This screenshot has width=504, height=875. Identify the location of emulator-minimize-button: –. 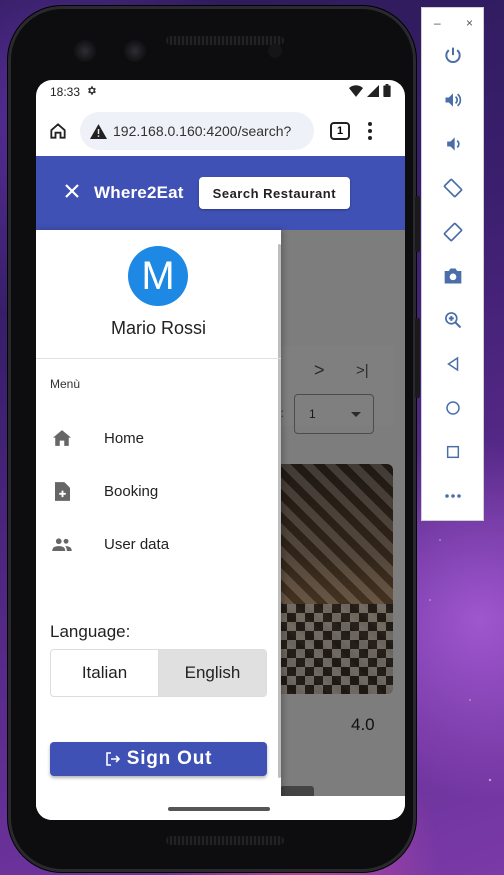
(437, 25).